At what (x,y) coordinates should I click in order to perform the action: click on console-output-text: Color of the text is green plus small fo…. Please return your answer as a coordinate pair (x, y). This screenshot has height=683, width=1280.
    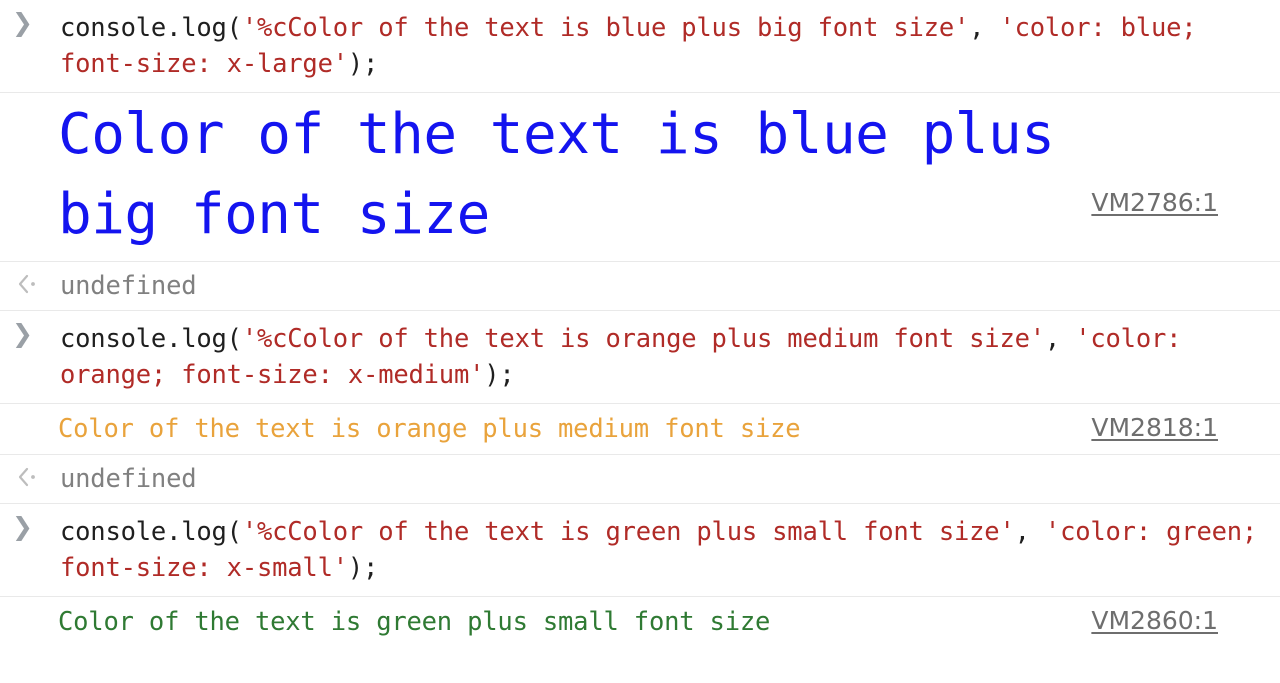
    Looking at the image, I should click on (414, 622).